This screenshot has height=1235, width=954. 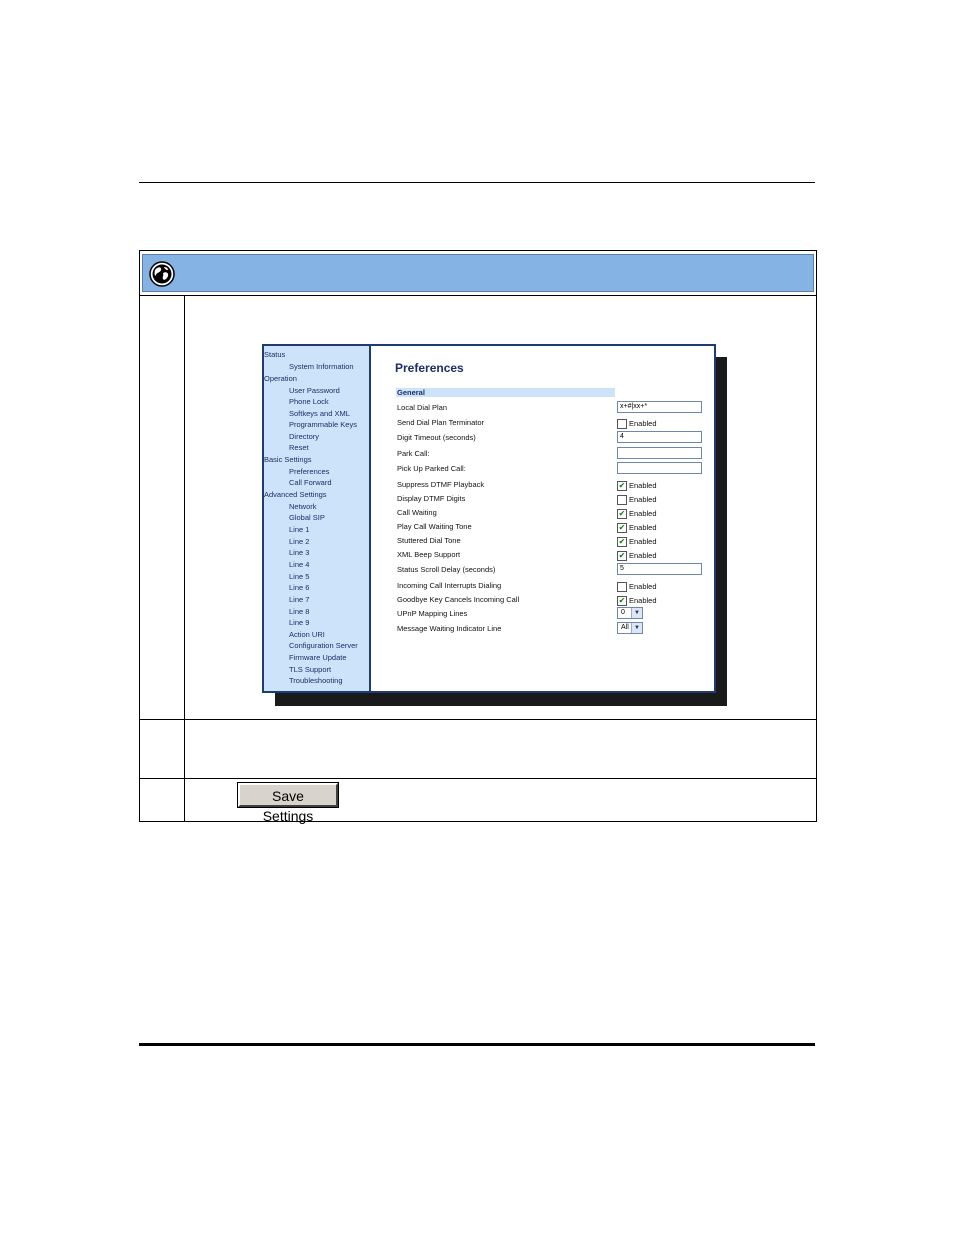 I want to click on field-label: Call Waiting, so click(x=417, y=512).